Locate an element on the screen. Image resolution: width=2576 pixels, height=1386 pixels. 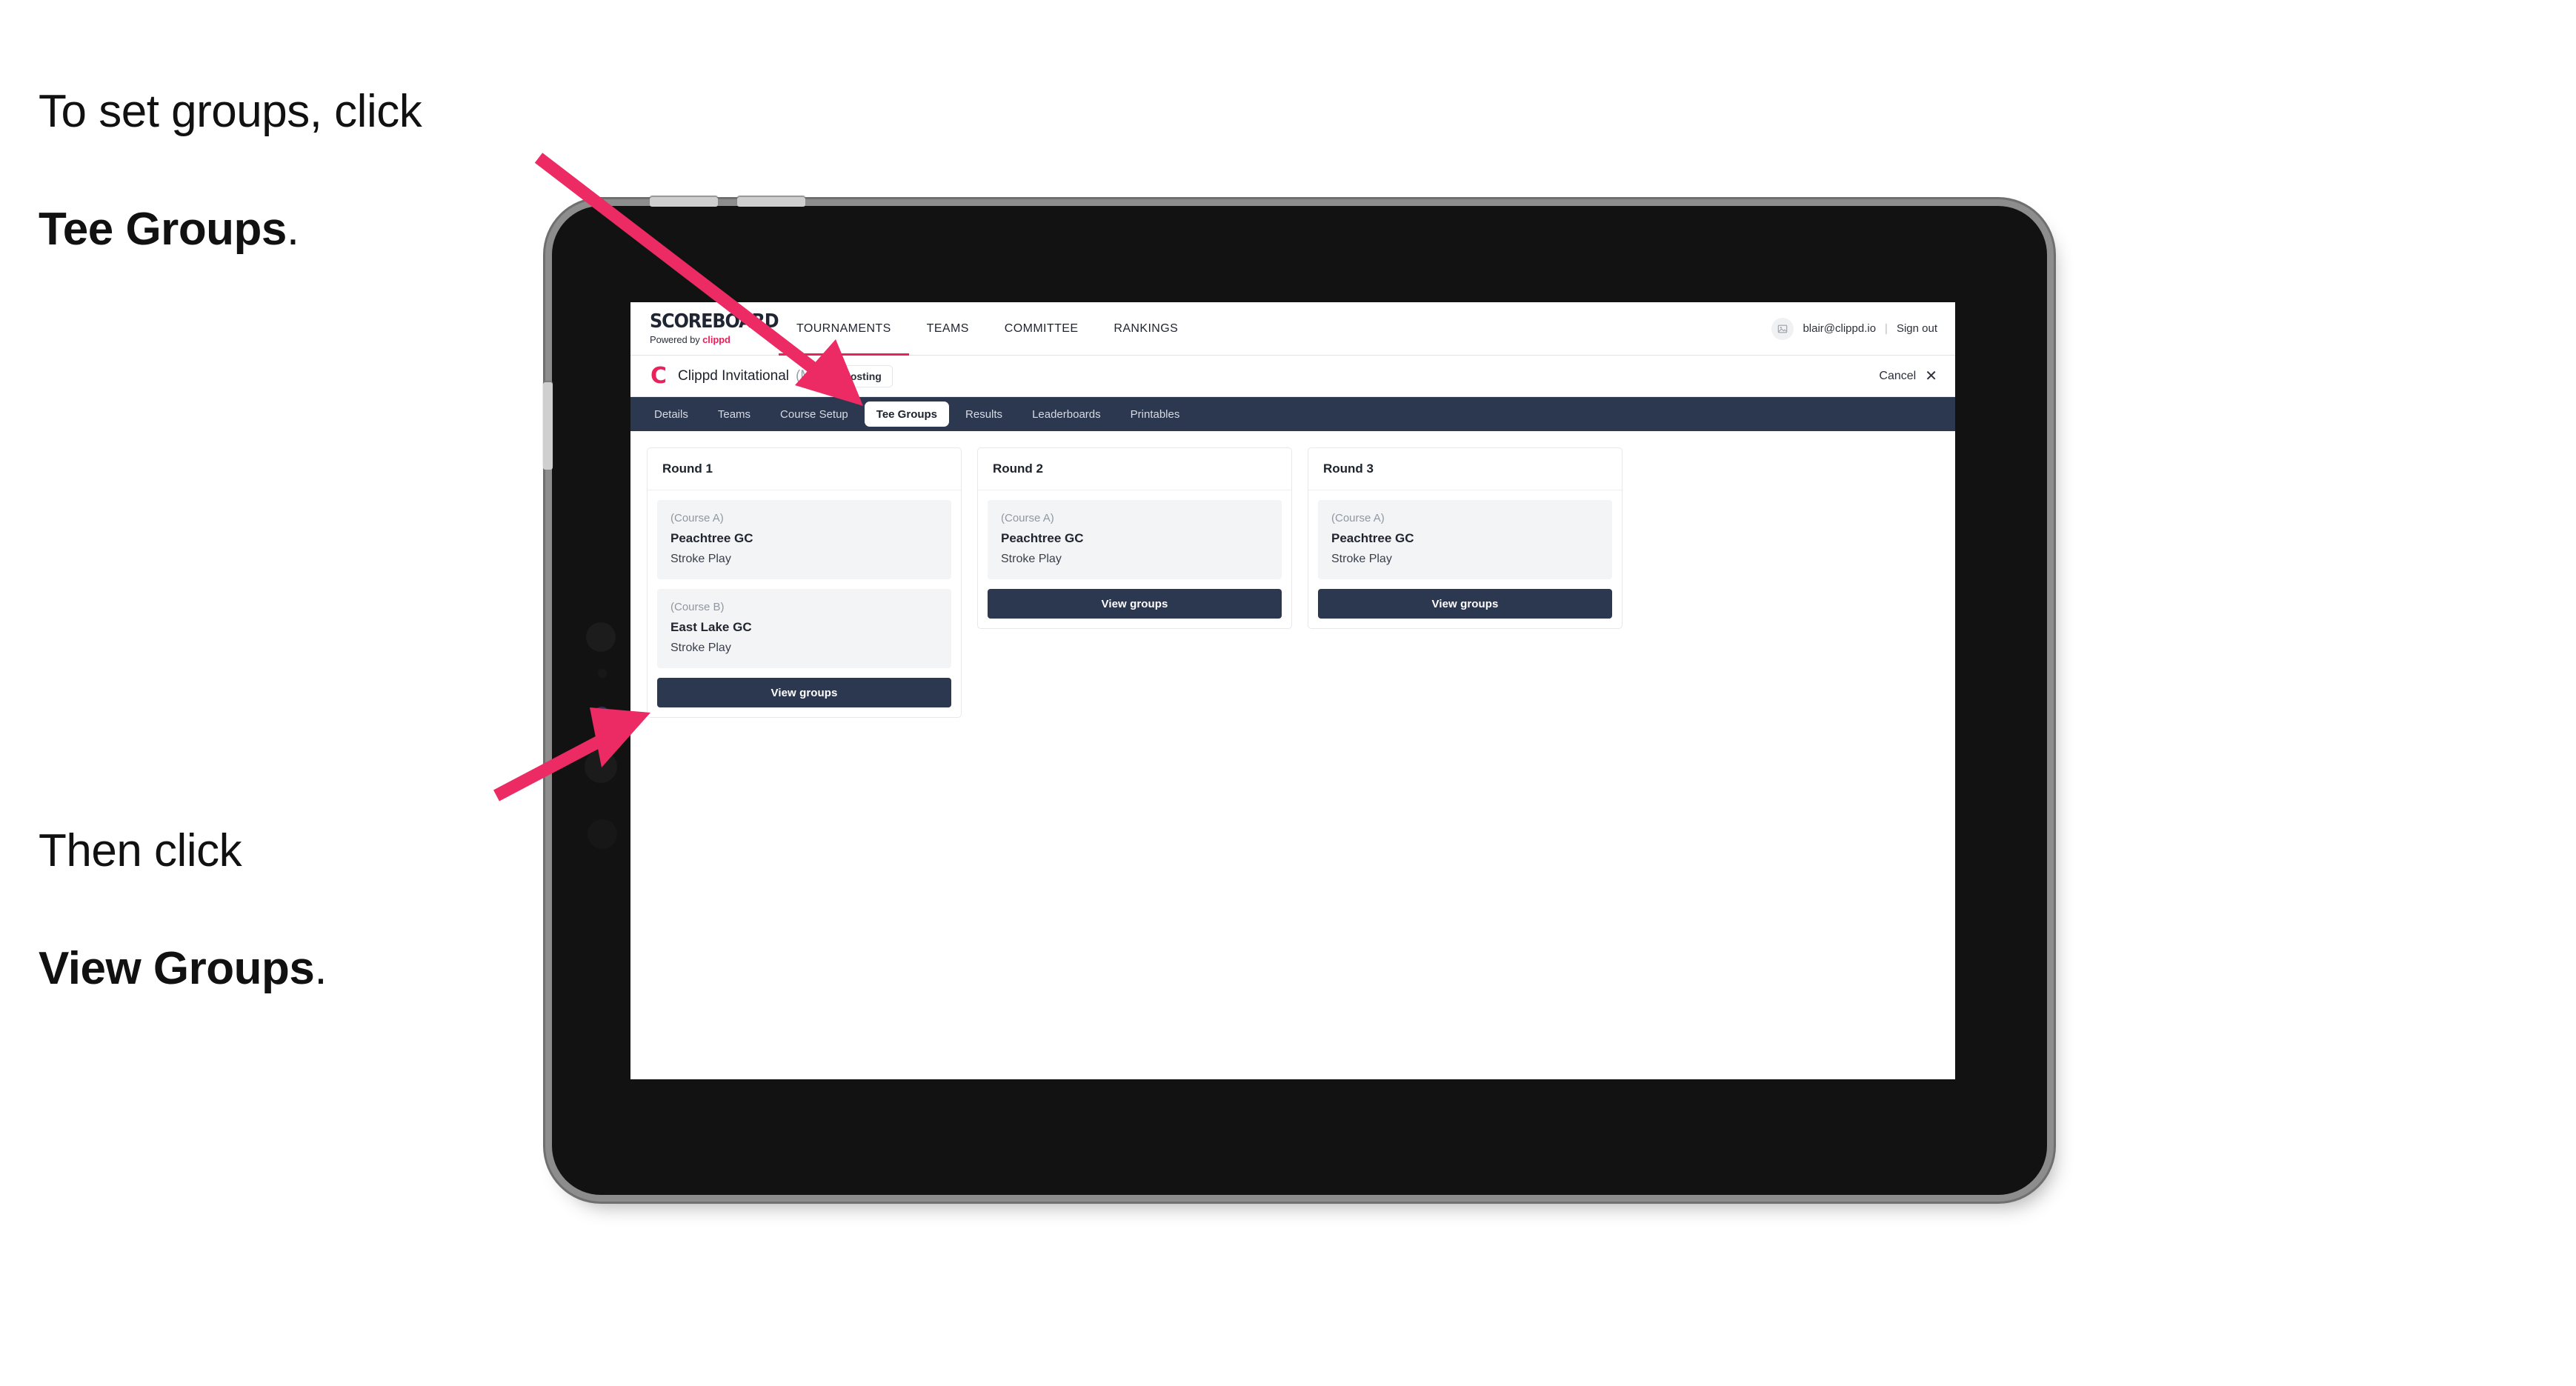
tab-tee-groups: Tee Groups is located at coordinates (907, 415).